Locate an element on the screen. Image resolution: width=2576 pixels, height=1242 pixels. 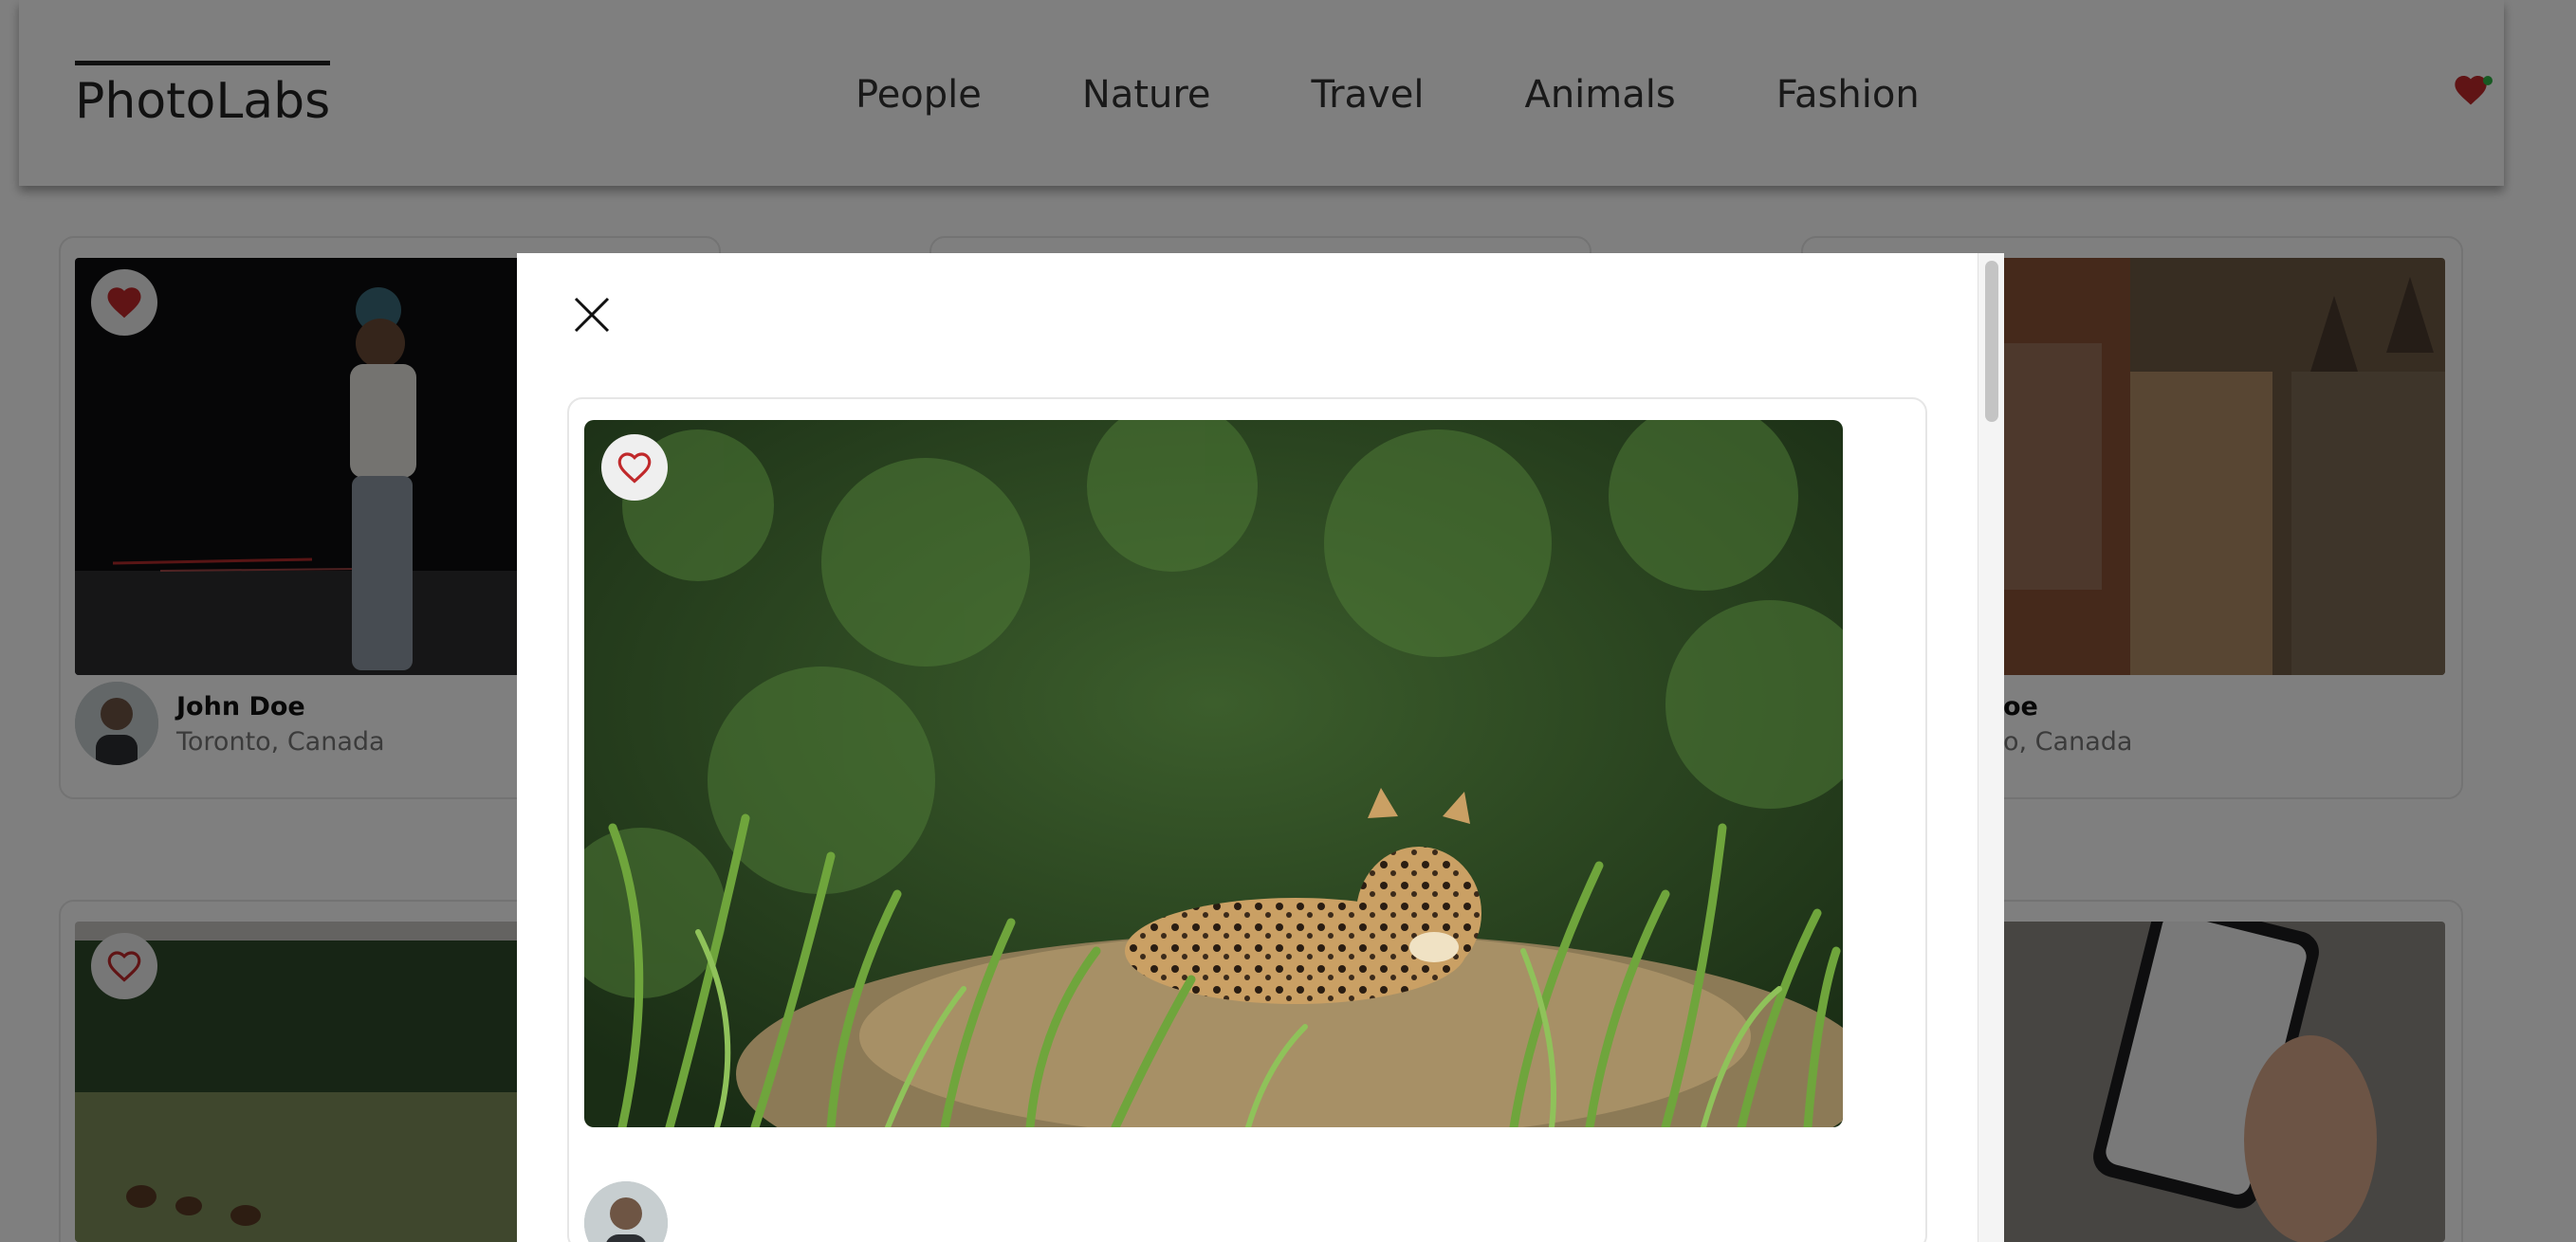
close-icon is located at coordinates (592, 315).